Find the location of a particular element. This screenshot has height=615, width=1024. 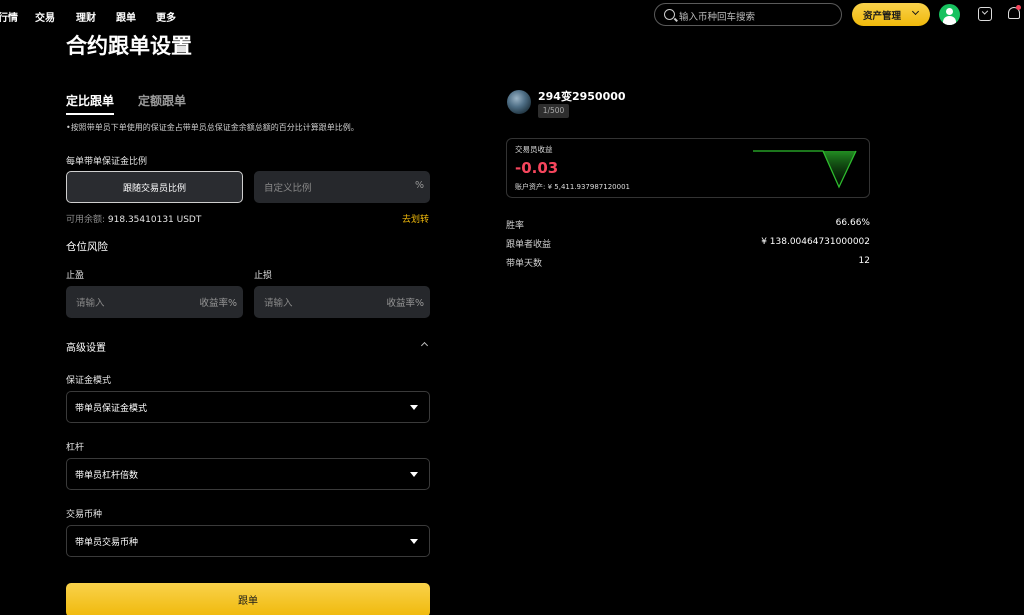

ratio-label: 每单带单保证金比例 is located at coordinates (107, 162).